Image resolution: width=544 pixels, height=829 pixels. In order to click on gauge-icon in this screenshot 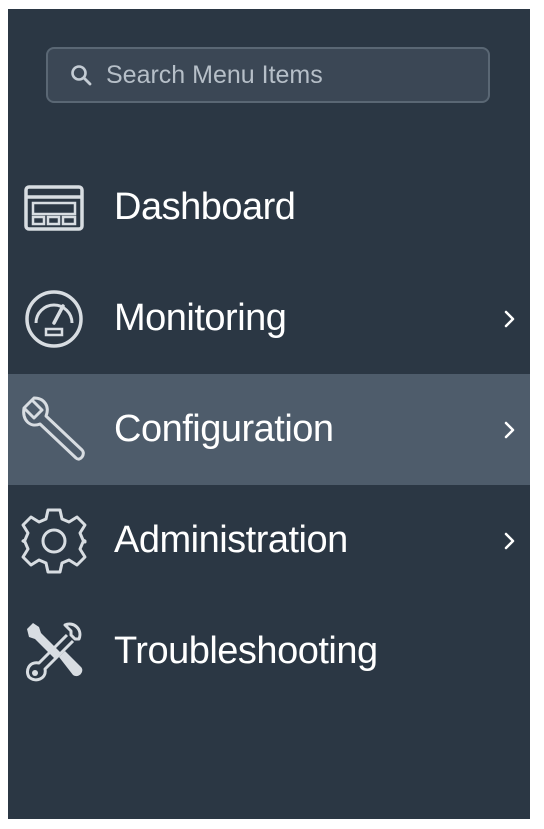, I will do `click(54, 319)`.